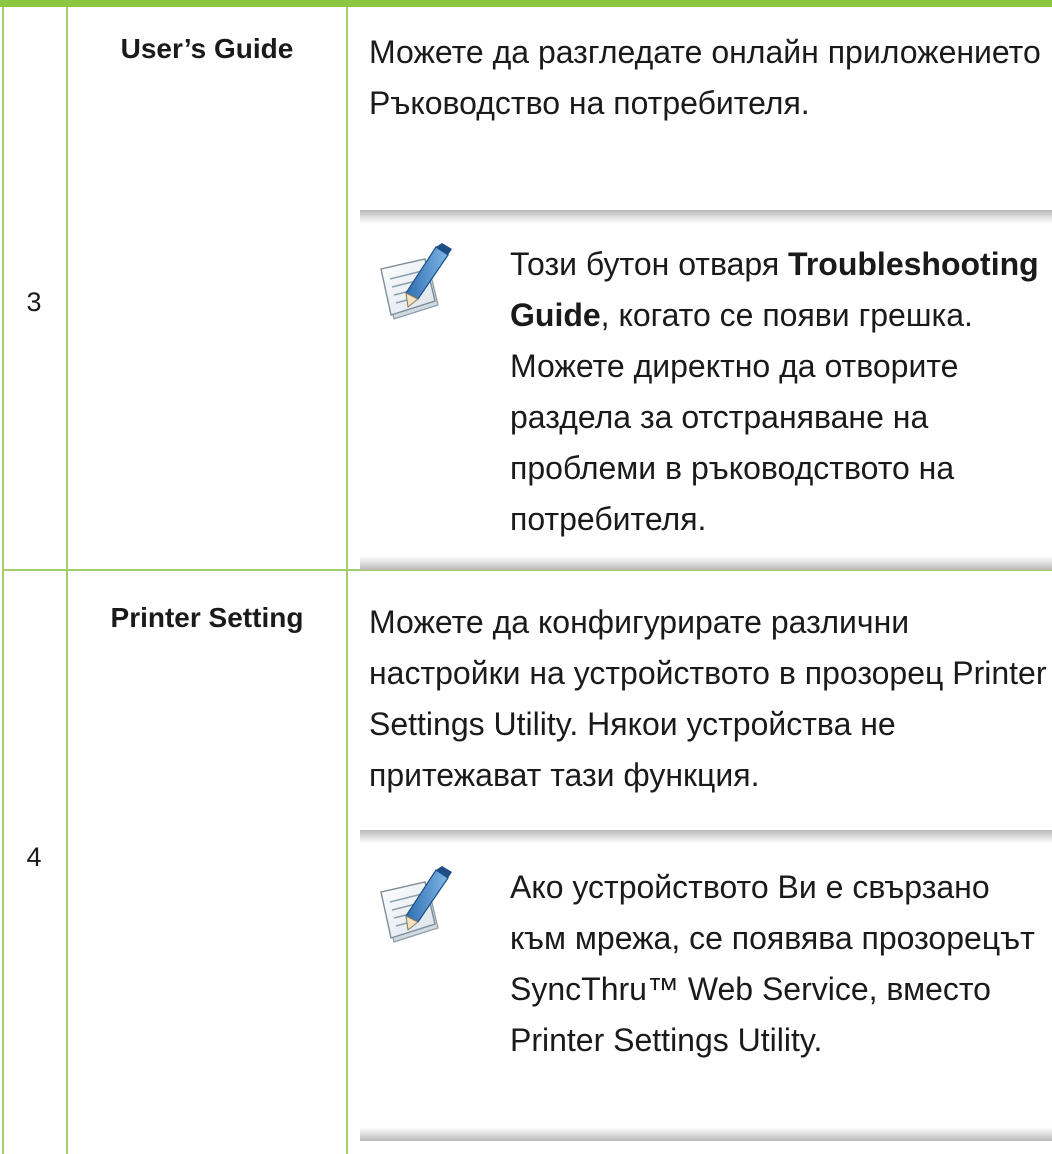 The image size is (1052, 1154). I want to click on table-left-border, so click(3, 580).